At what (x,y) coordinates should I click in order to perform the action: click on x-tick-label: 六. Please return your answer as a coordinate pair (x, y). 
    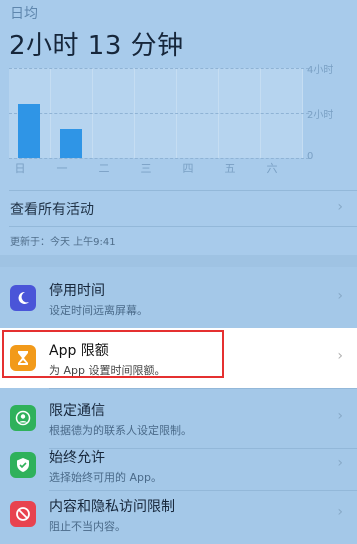
    Looking at the image, I should click on (272, 168).